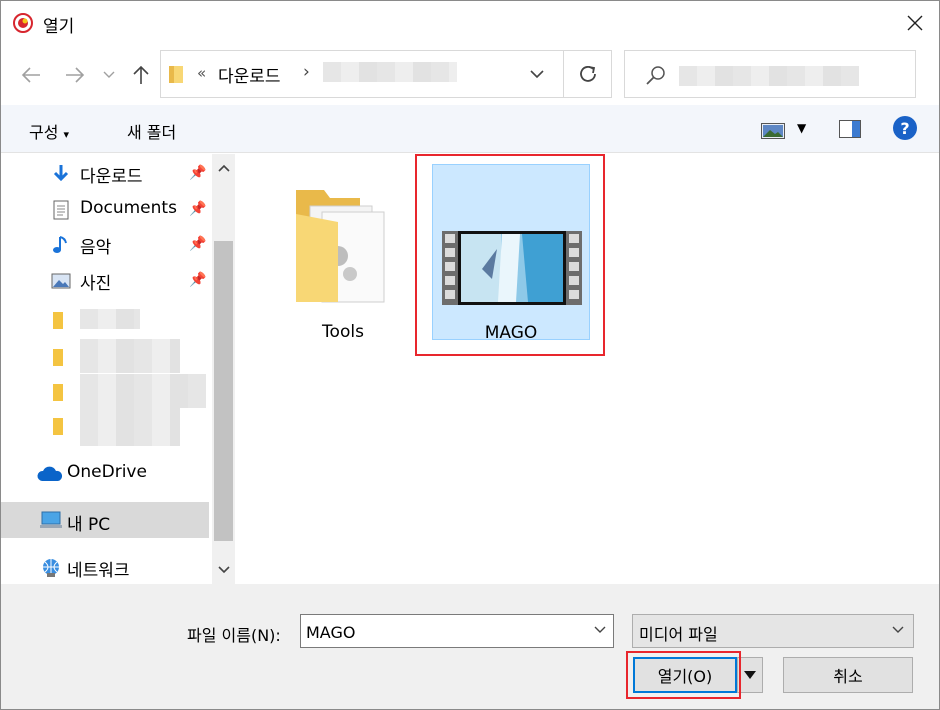 The image size is (940, 710). I want to click on cancel-button: 취소, so click(848, 675).